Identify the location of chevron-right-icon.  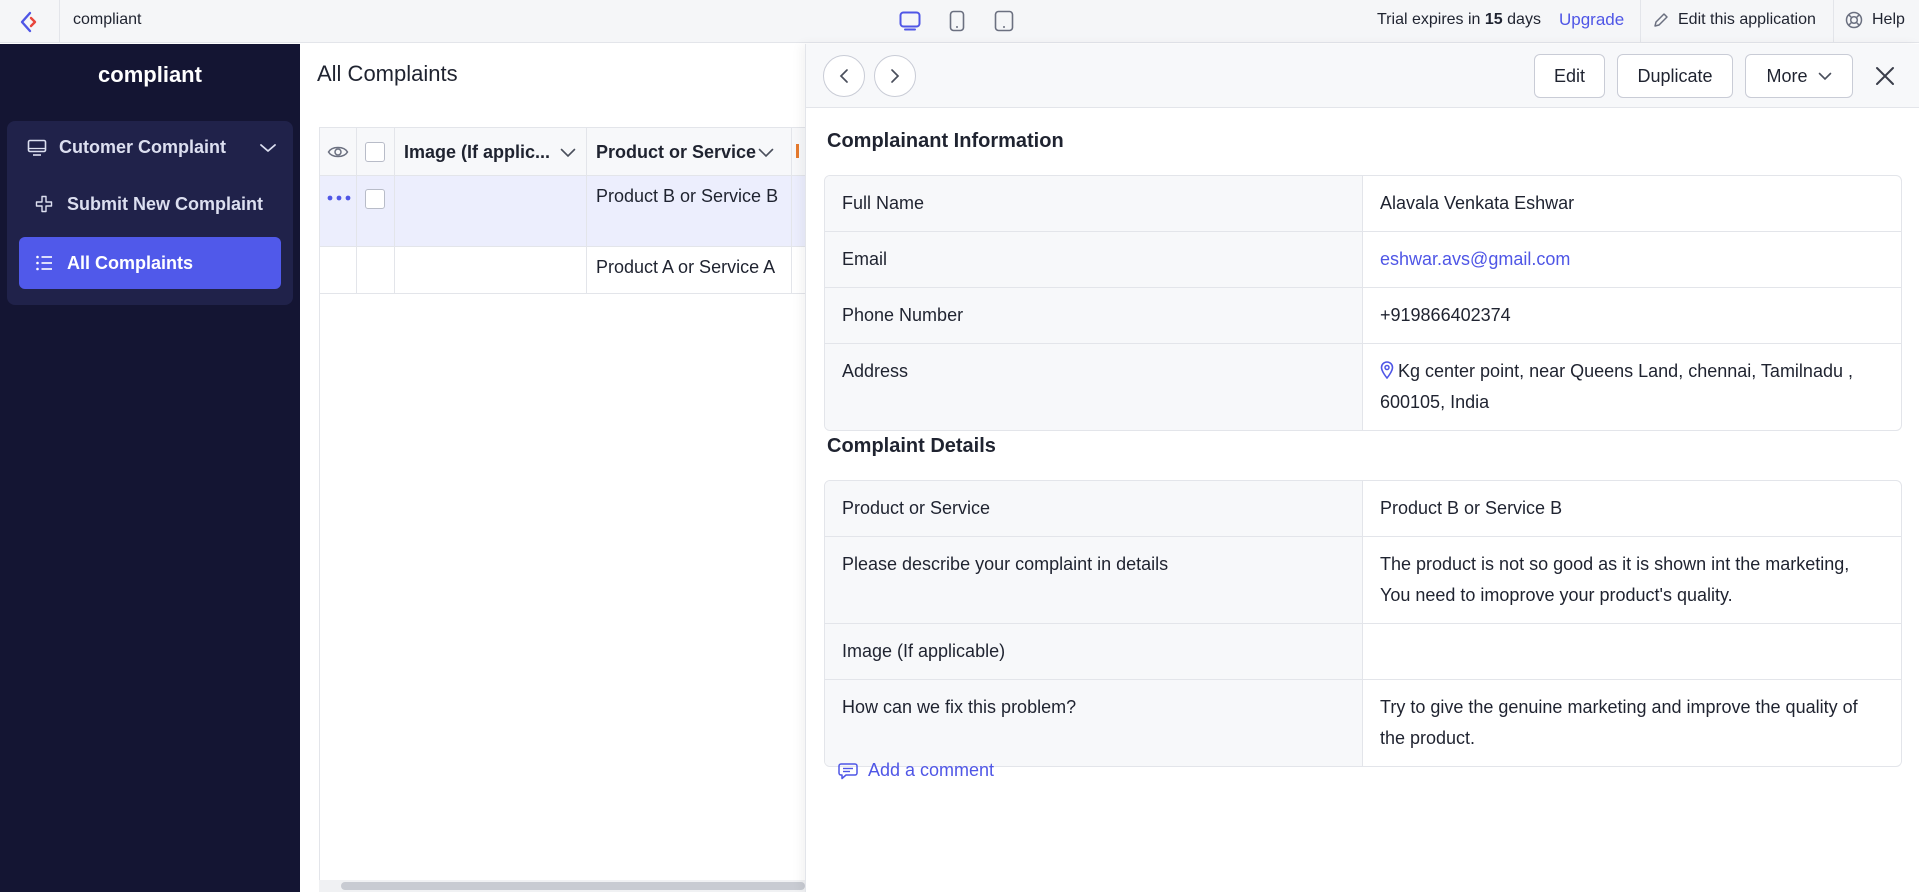
(895, 76).